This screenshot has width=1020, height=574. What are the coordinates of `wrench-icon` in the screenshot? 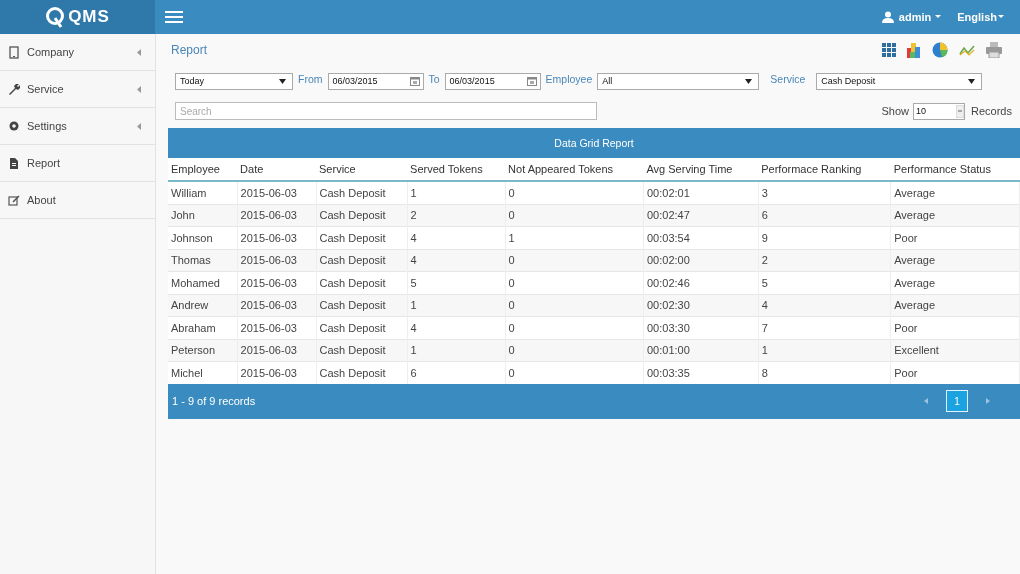 It's located at (14, 89).